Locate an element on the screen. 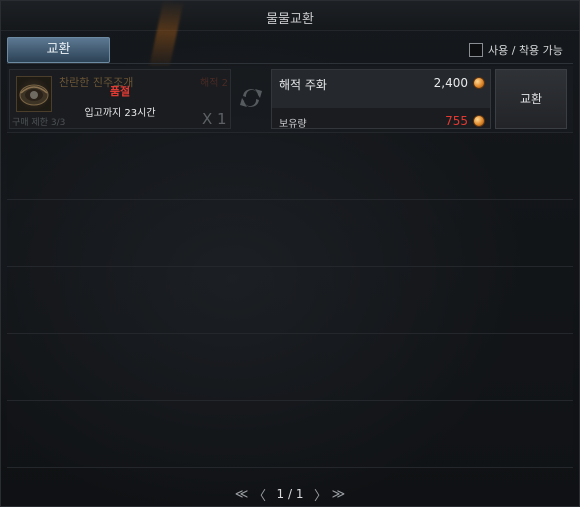  last-page-button: ≫ is located at coordinates (338, 494).